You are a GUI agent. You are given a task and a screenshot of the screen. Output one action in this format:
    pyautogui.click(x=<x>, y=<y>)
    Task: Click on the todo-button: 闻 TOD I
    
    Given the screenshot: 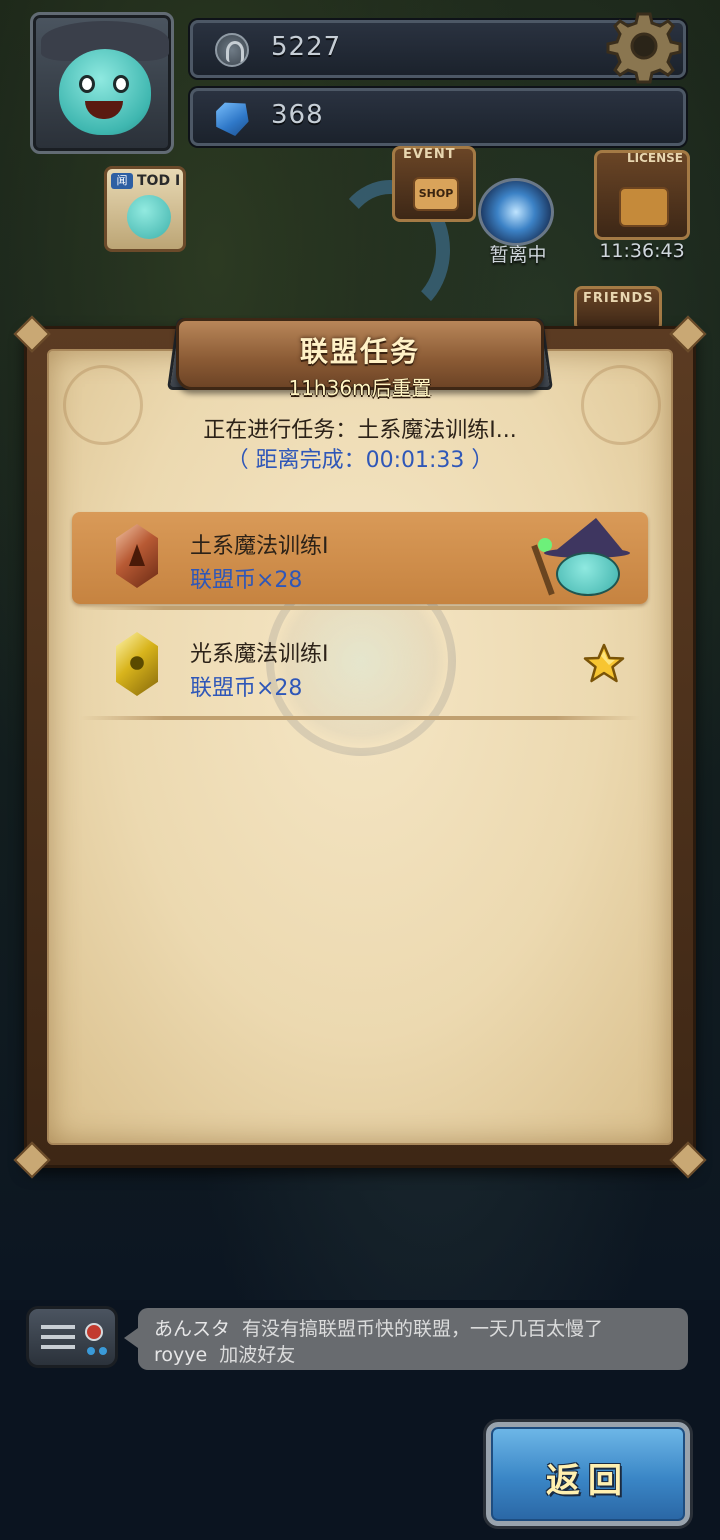 What is the action you would take?
    pyautogui.click(x=145, y=209)
    